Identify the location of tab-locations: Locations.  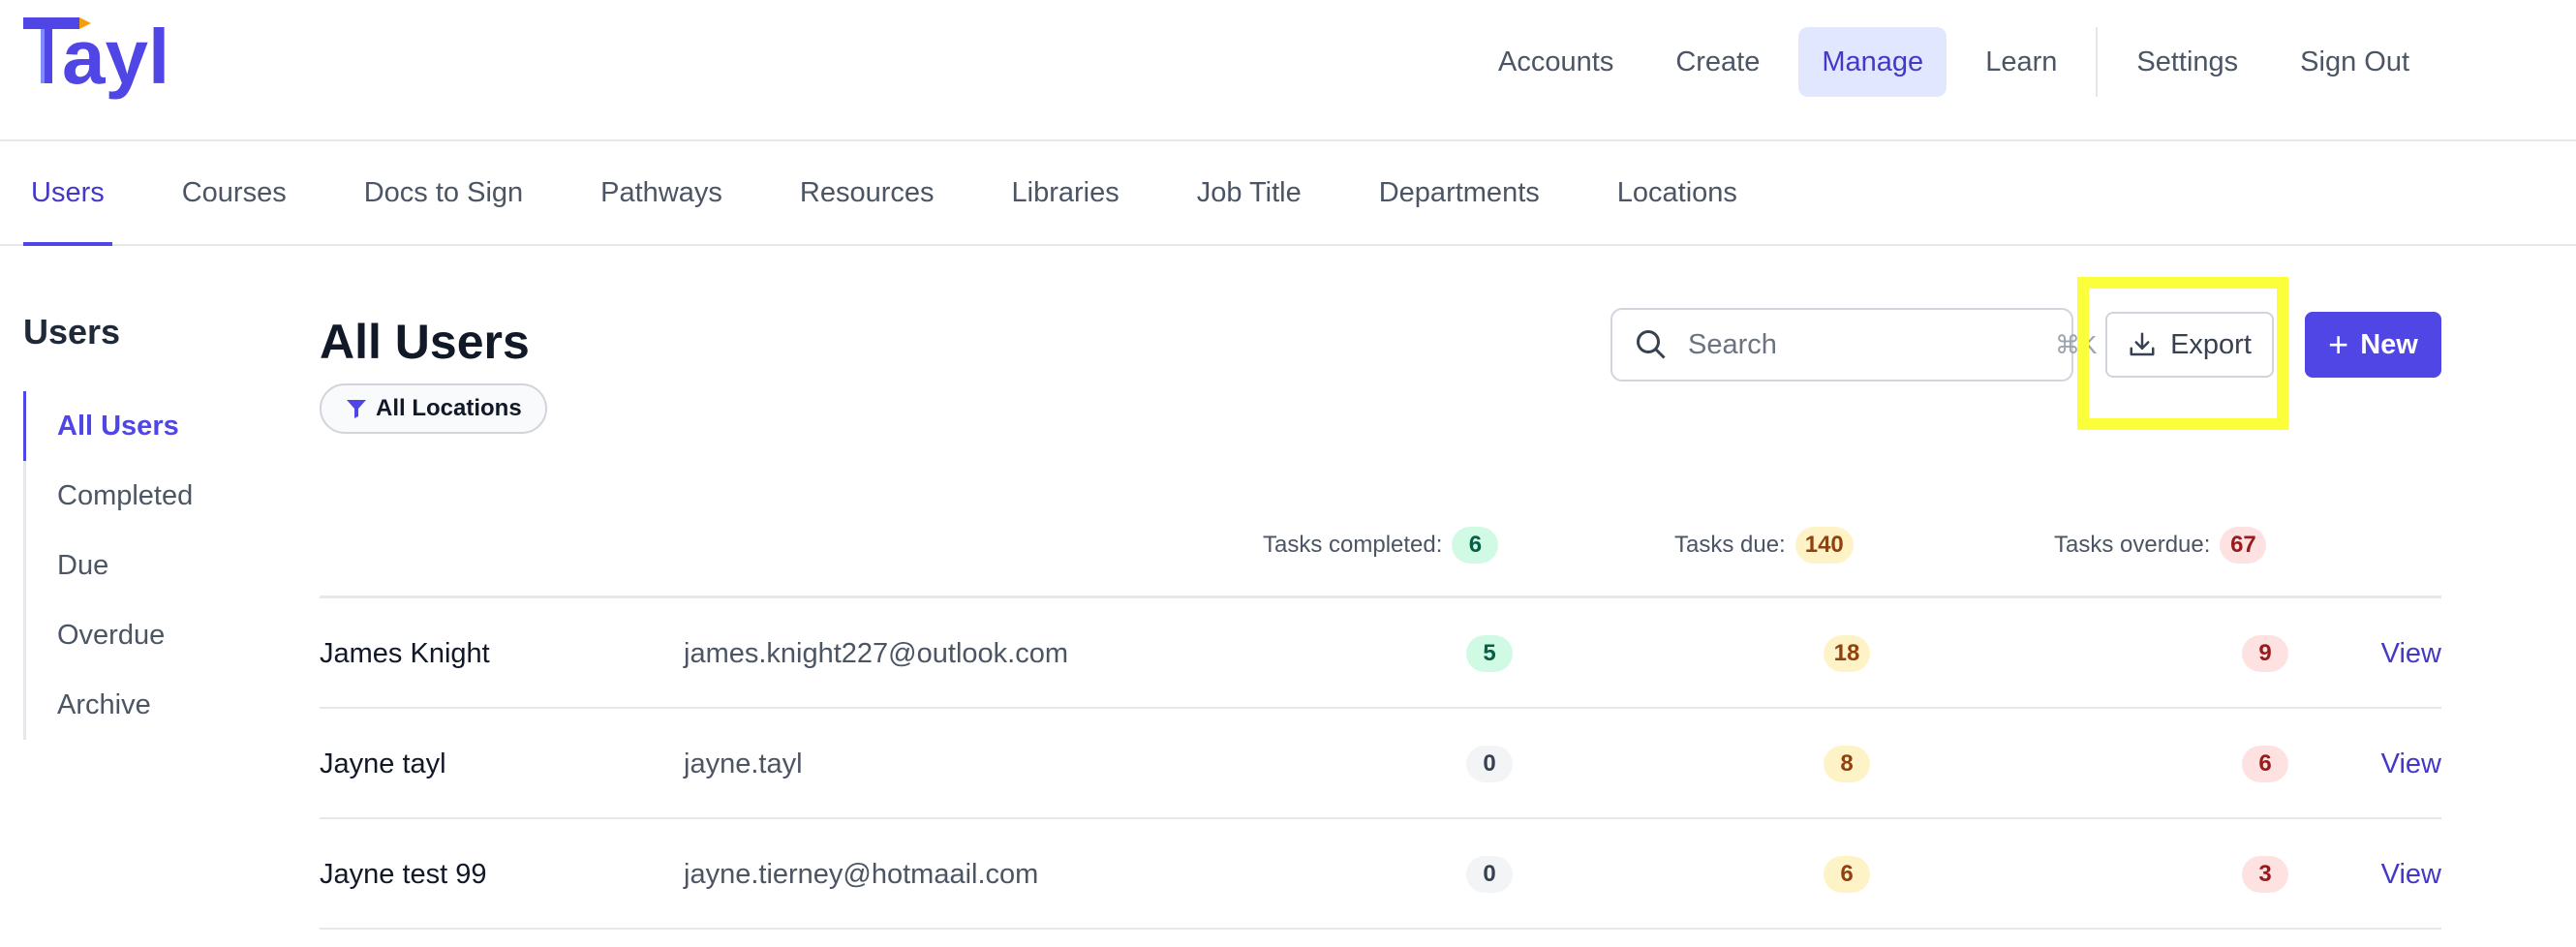
(1677, 193).